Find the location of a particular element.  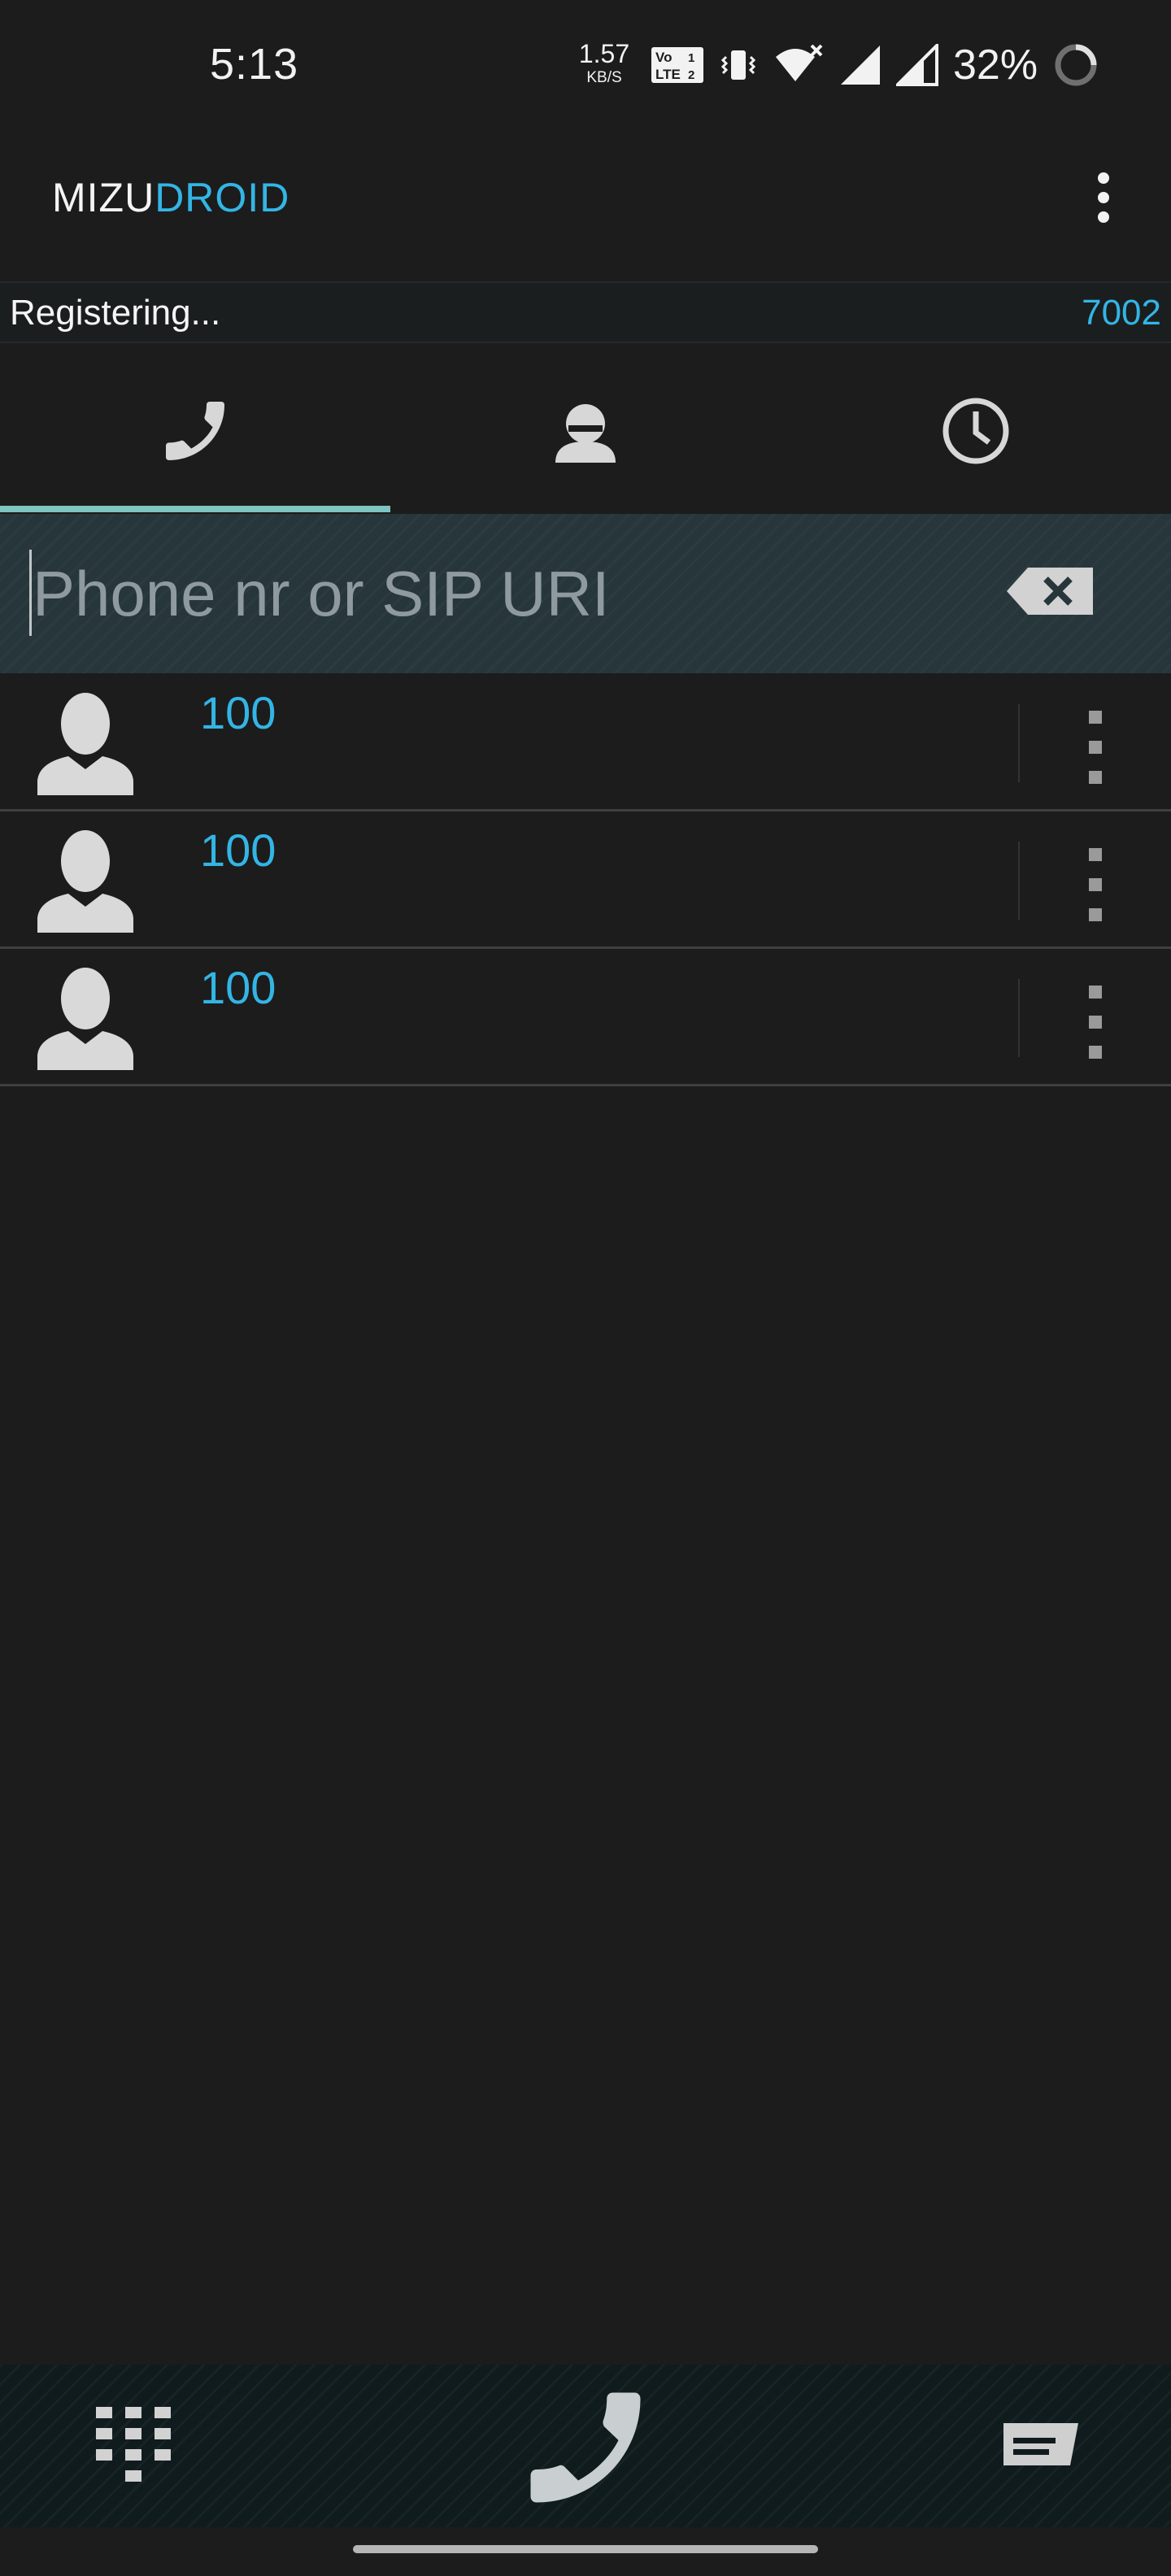

volte-icon: Vo LTE 1 2 is located at coordinates (677, 65).